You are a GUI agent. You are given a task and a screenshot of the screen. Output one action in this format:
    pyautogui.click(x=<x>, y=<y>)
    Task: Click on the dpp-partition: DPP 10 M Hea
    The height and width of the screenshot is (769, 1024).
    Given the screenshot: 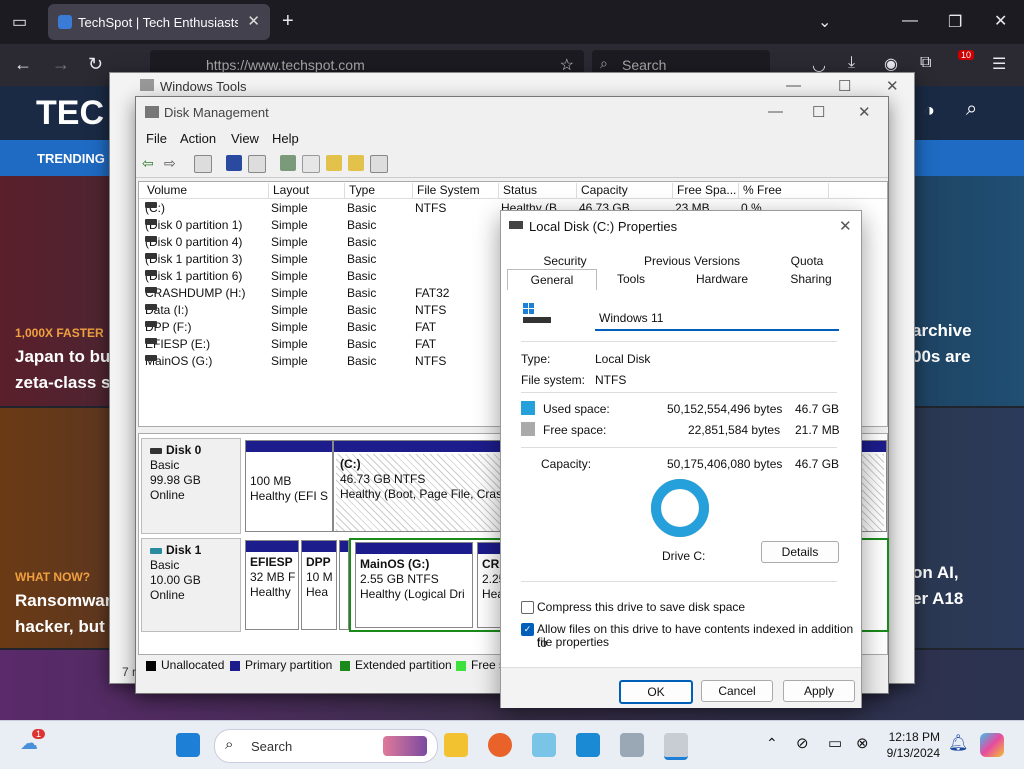 What is the action you would take?
    pyautogui.click(x=319, y=585)
    